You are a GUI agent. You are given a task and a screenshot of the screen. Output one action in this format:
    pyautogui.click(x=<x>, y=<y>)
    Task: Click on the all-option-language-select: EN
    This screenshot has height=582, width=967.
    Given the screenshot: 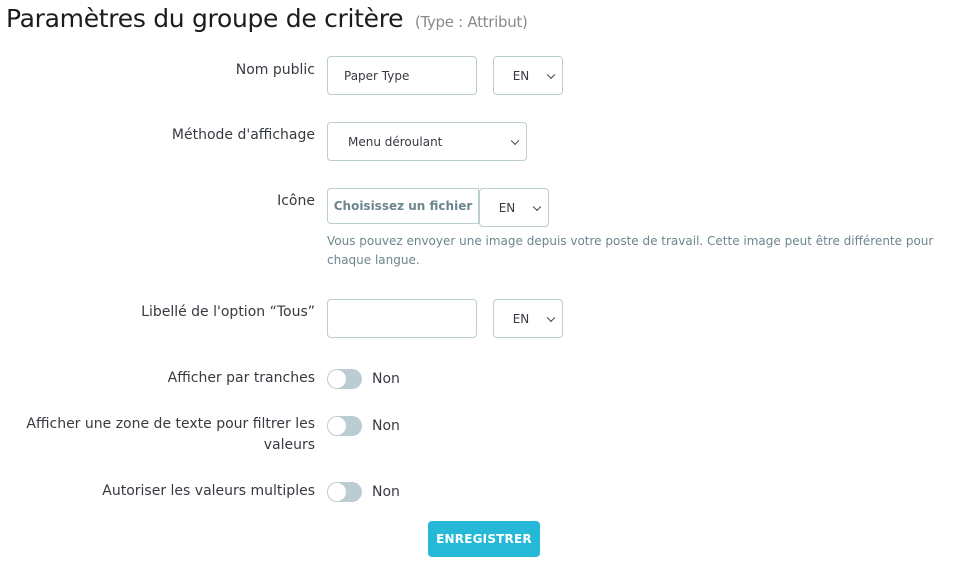 What is the action you would take?
    pyautogui.click(x=528, y=318)
    